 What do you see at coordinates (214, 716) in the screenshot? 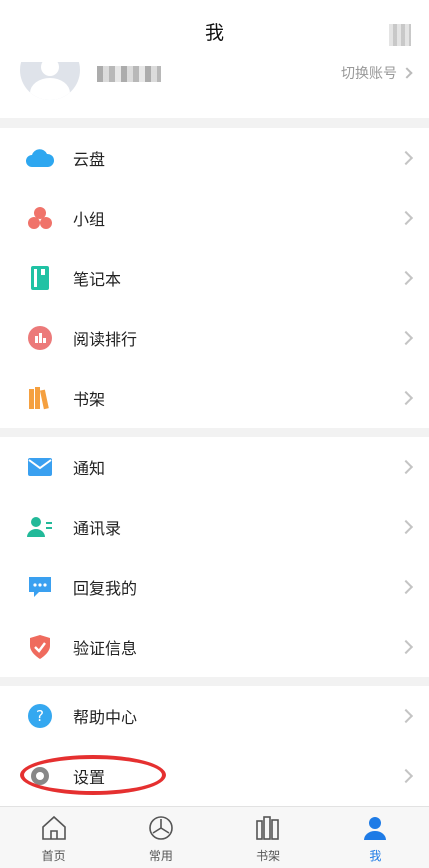
I see `menu-item-help-center: ? 帮助中心` at bounding box center [214, 716].